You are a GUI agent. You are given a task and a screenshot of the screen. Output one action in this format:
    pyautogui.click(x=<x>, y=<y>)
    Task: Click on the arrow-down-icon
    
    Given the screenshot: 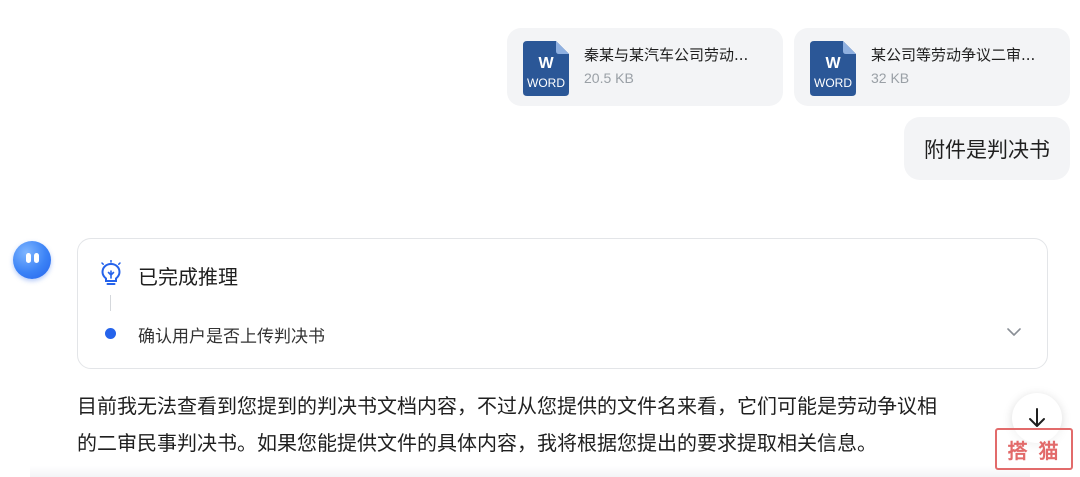 What is the action you would take?
    pyautogui.click(x=1037, y=417)
    